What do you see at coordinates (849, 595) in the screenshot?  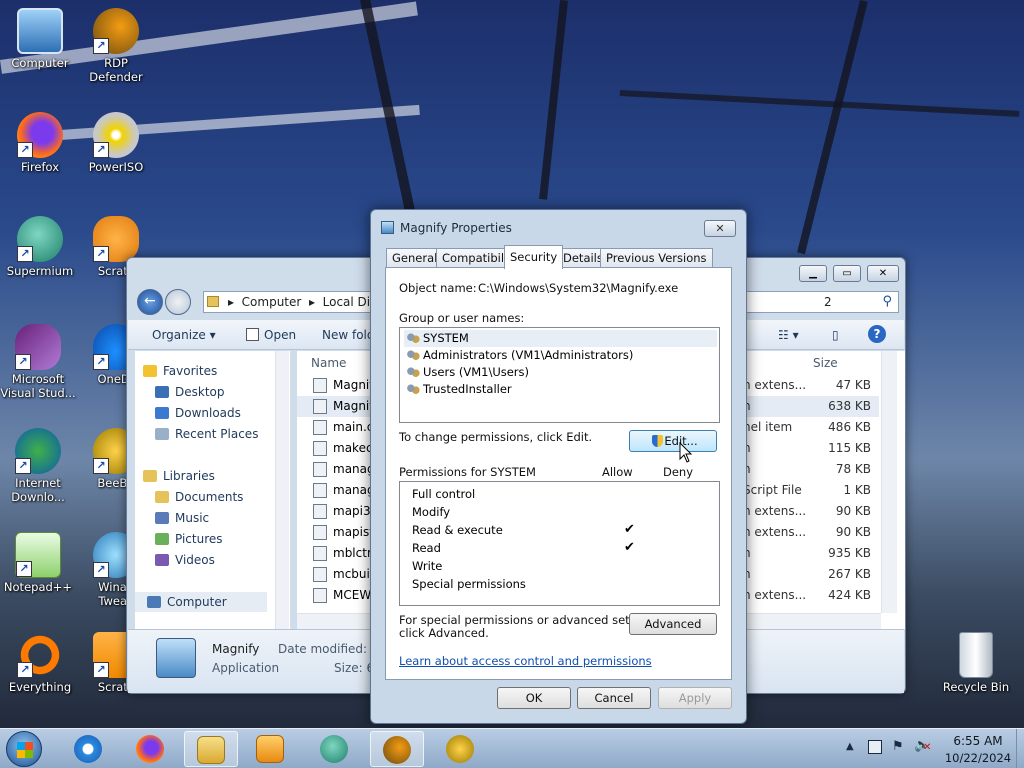 I see `file-size: 424 KB` at bounding box center [849, 595].